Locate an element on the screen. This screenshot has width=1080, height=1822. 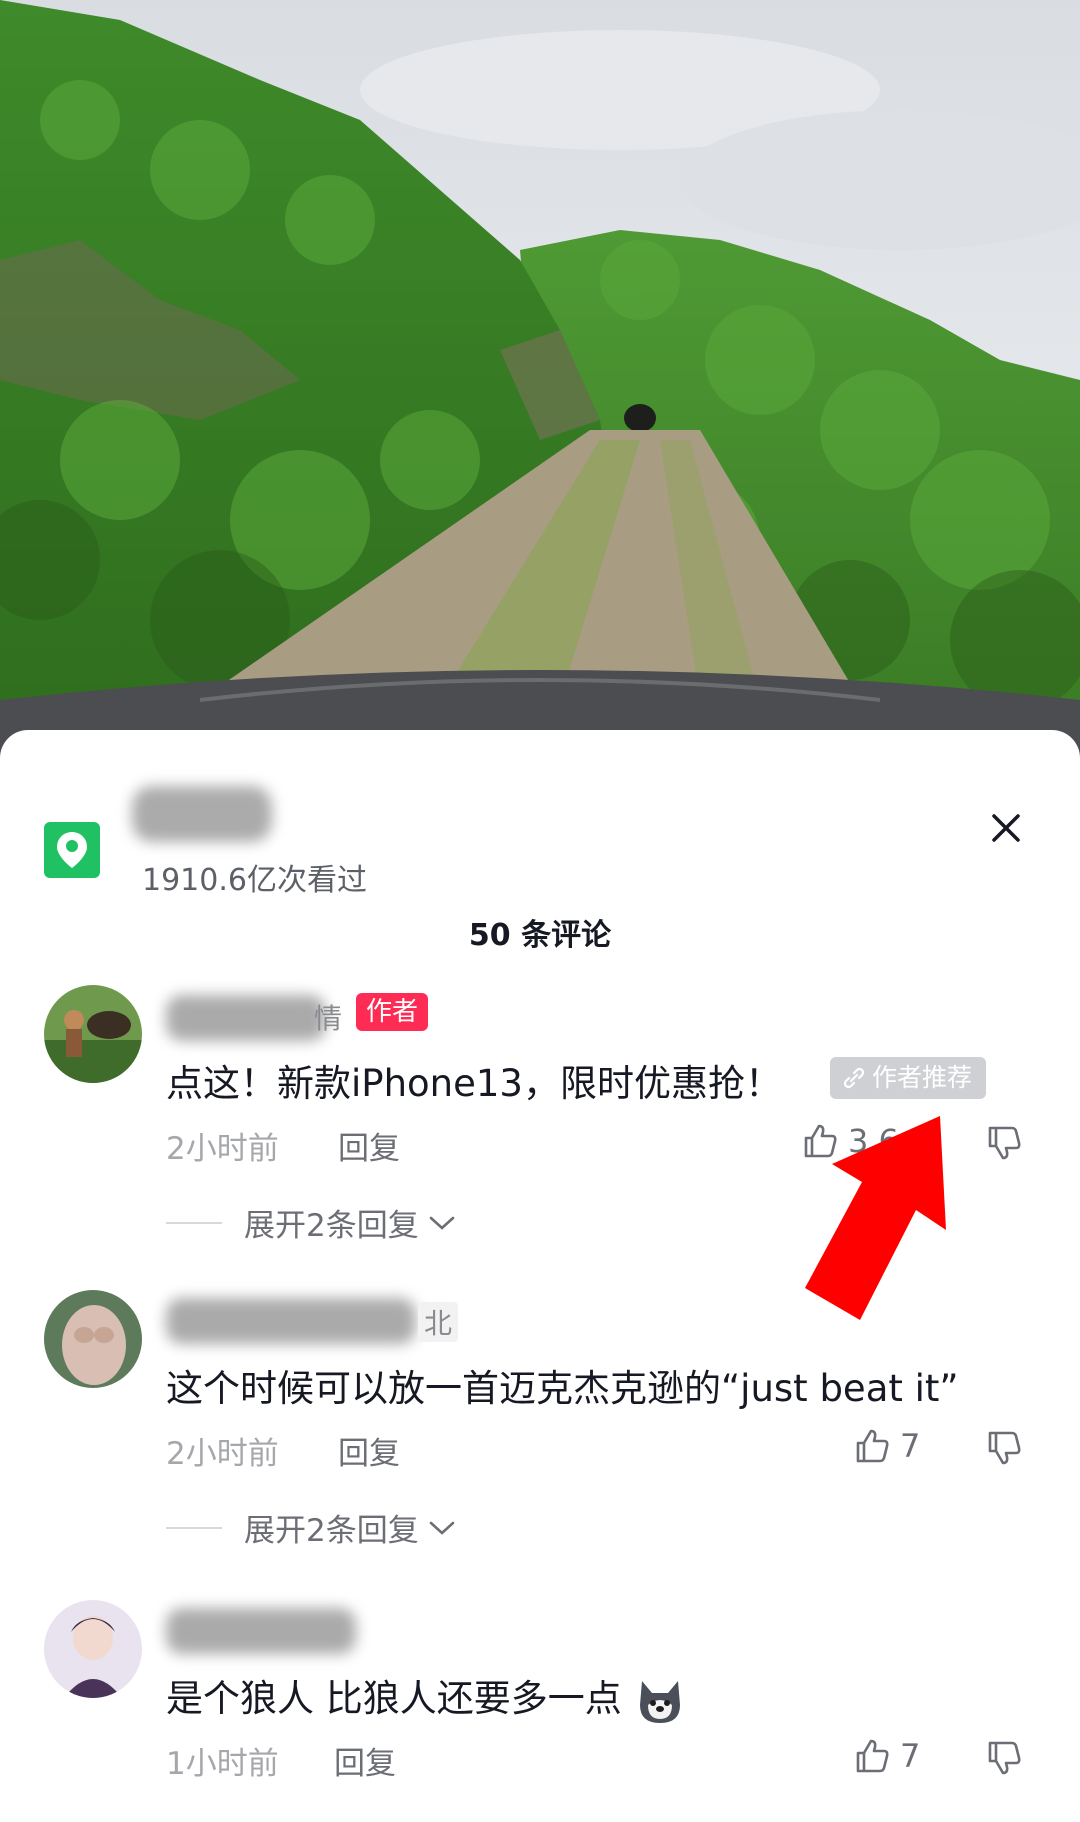
location-name-redacted is located at coordinates (202, 814).